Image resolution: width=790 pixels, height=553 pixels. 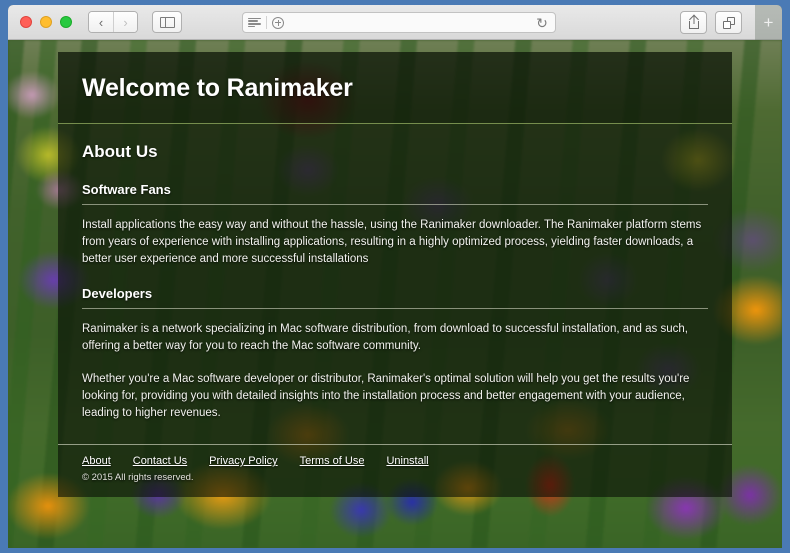 I want to click on share-icon, so click(x=693, y=22).